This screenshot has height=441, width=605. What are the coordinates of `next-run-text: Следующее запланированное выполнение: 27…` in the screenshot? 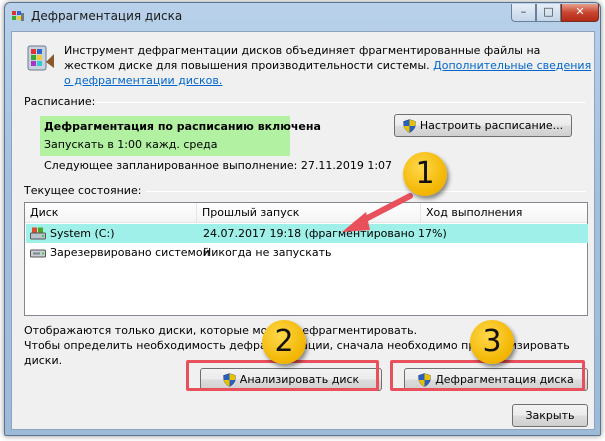 It's located at (218, 165).